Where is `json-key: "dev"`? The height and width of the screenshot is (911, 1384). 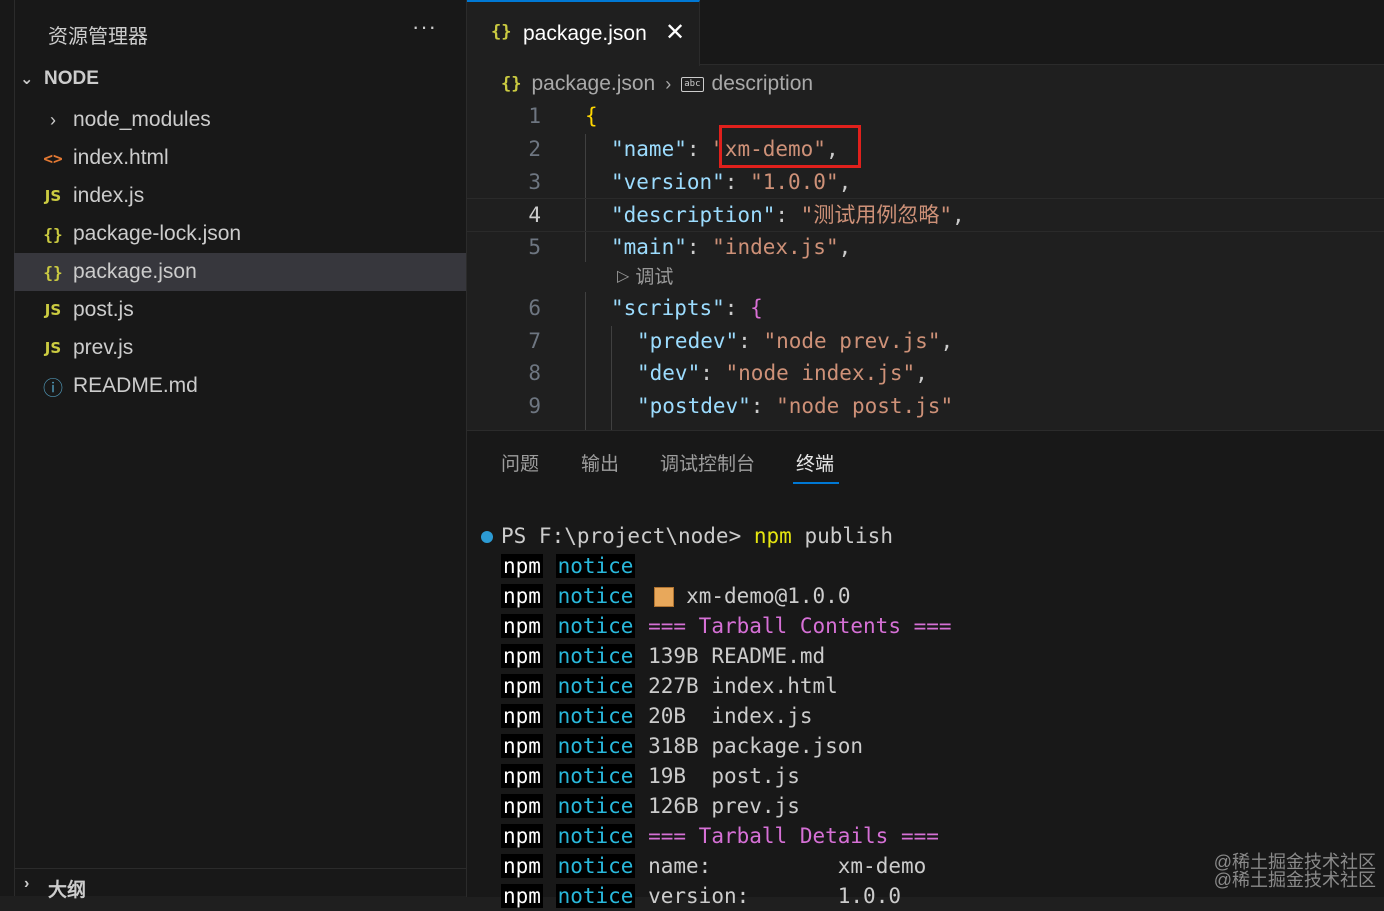 json-key: "dev" is located at coordinates (669, 373).